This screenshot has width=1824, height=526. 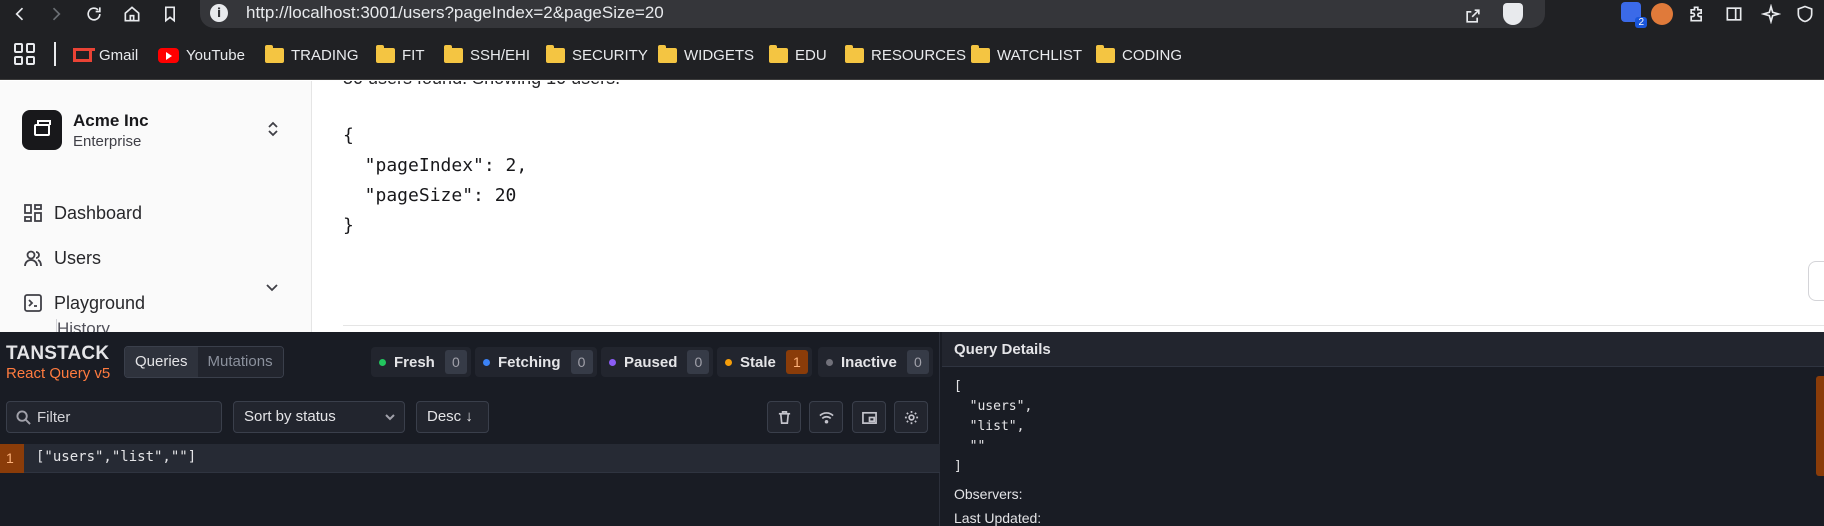 I want to click on share-icon, so click(x=1473, y=16).